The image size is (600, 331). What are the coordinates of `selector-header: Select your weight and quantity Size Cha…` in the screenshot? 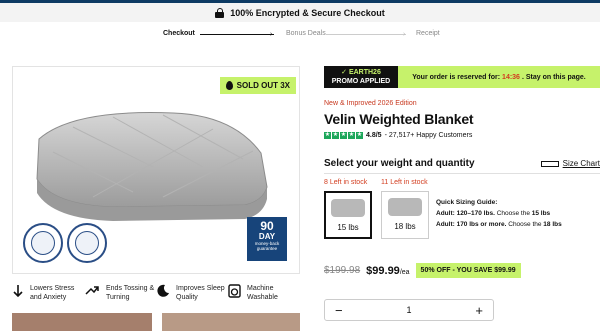 It's located at (462, 163).